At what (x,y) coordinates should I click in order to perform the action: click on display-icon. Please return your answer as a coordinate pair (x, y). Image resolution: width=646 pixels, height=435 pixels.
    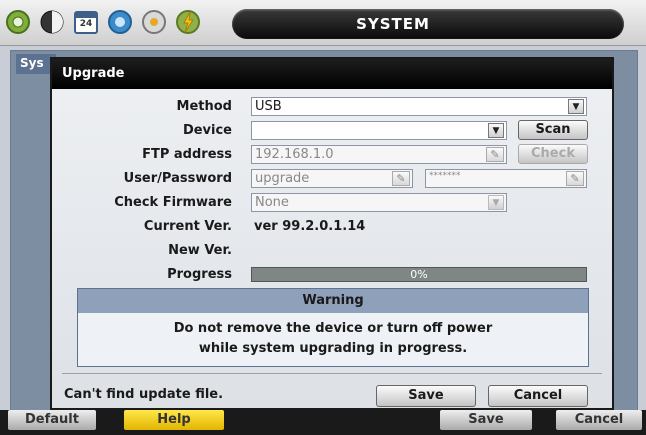
    Looking at the image, I should click on (52, 22).